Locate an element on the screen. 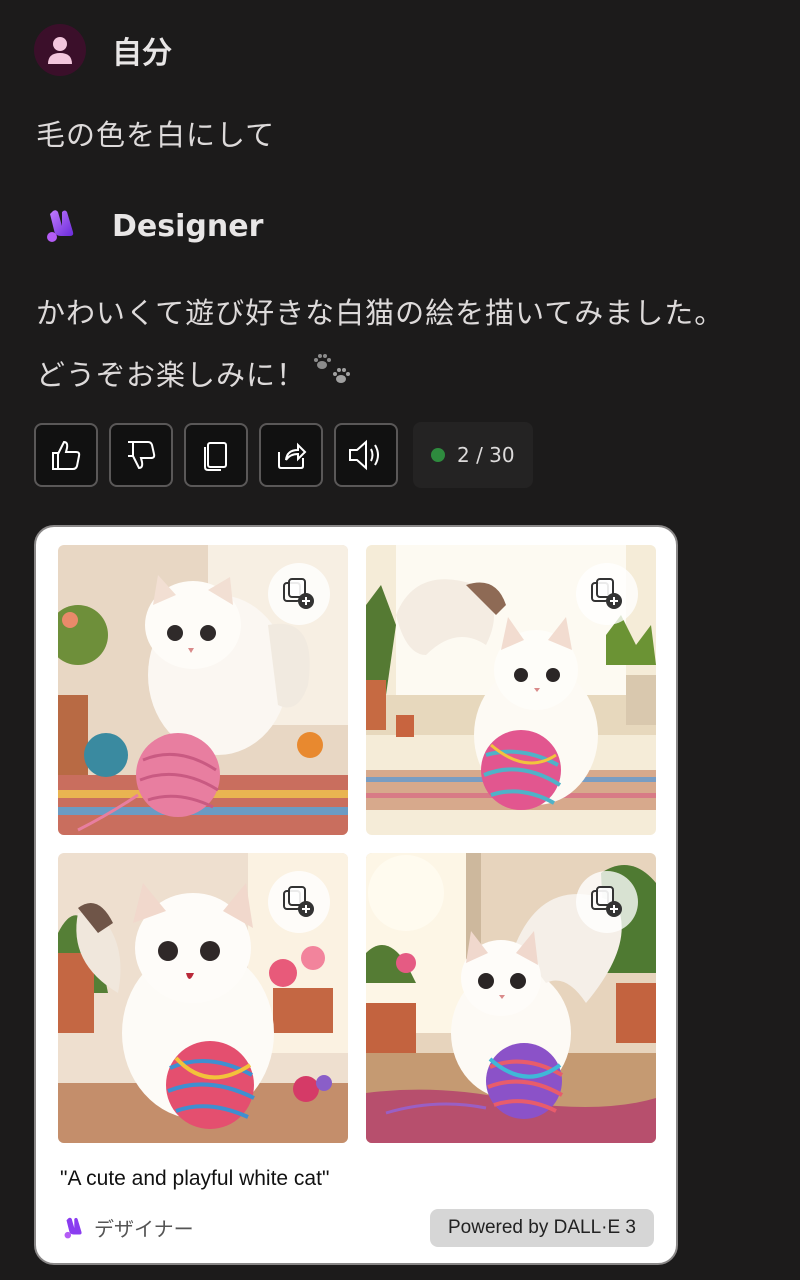  message-action-bar: 2 / 30 is located at coordinates (283, 455).